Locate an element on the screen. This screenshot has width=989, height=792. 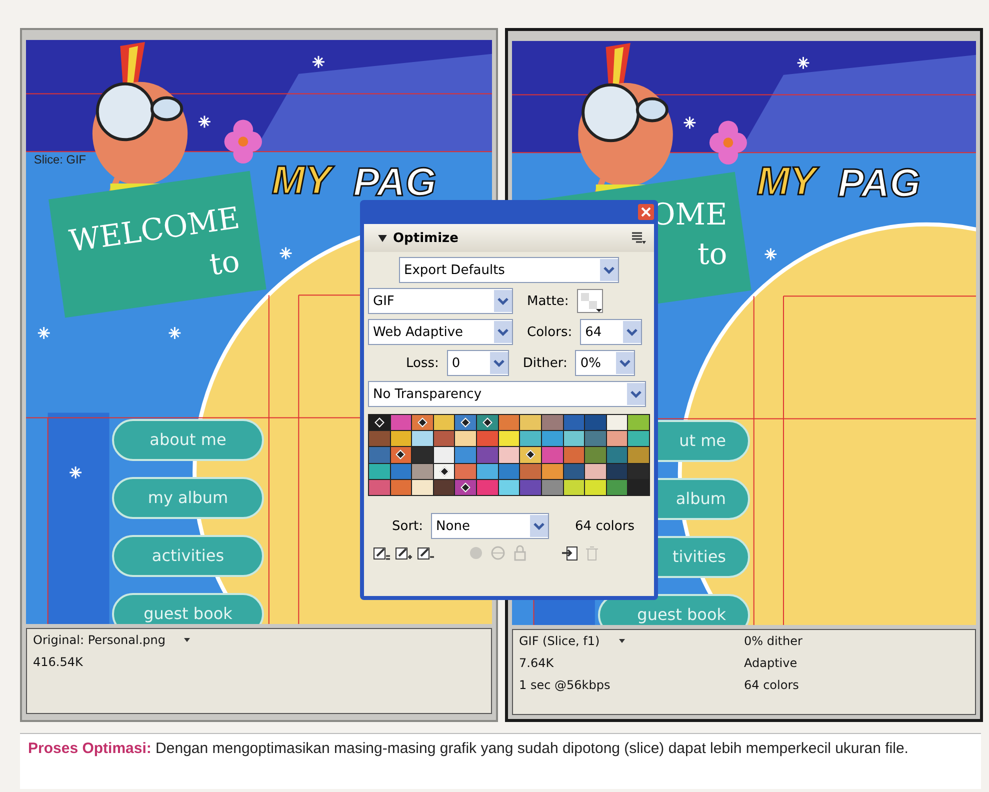
dither-info: 0% dither is located at coordinates (774, 641).